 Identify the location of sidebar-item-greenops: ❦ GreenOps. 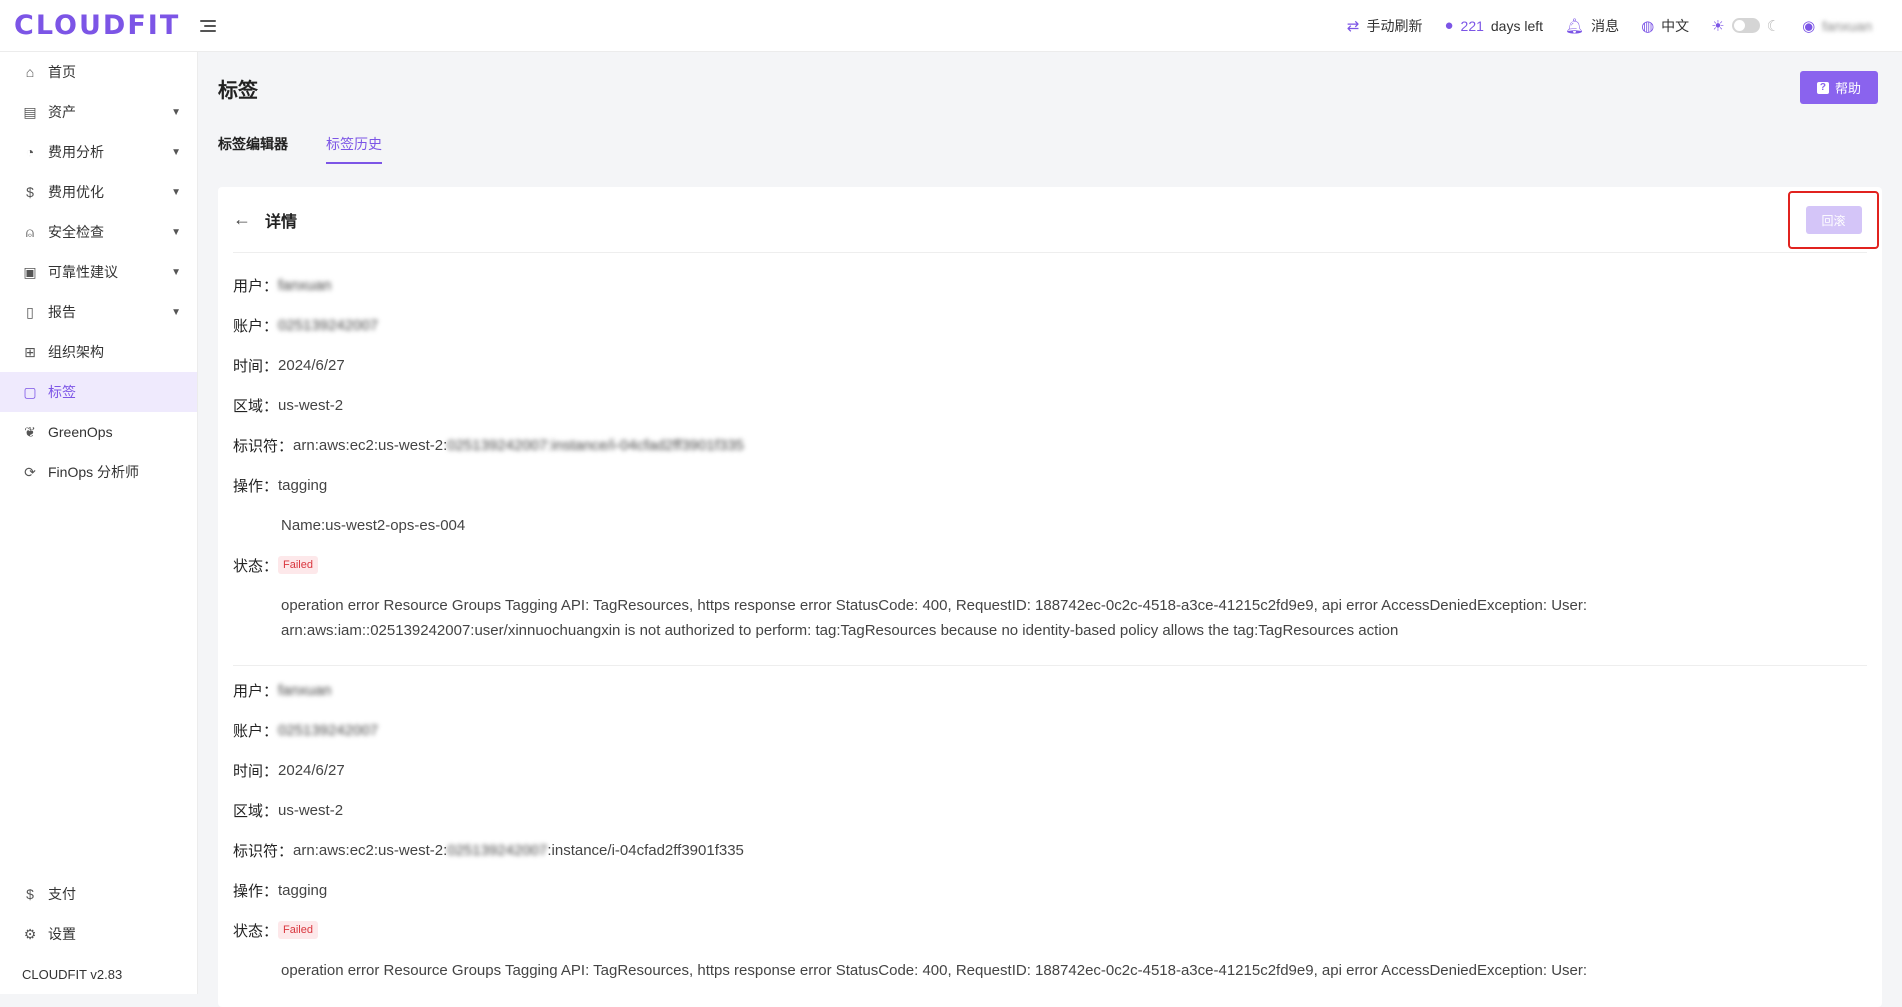
(98, 432).